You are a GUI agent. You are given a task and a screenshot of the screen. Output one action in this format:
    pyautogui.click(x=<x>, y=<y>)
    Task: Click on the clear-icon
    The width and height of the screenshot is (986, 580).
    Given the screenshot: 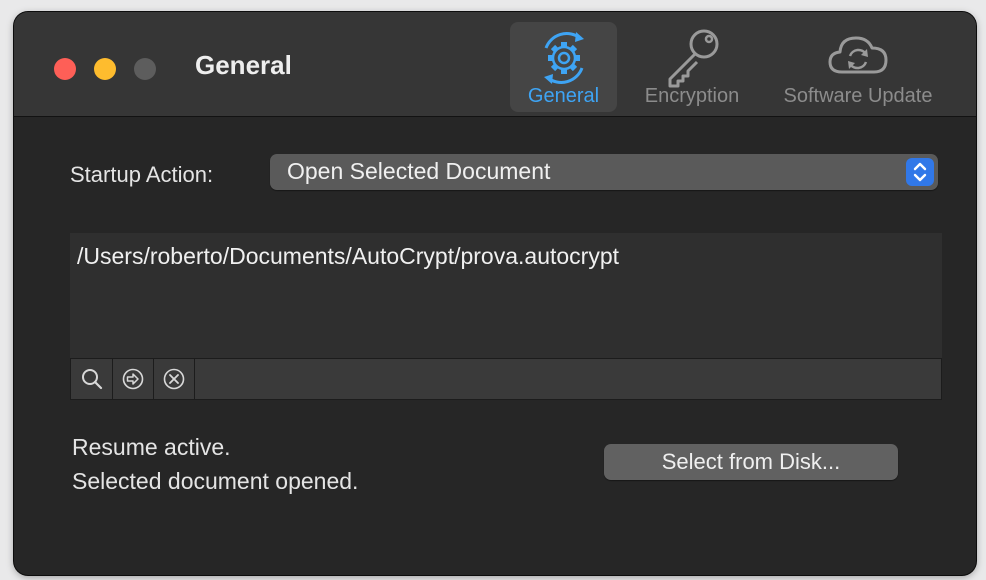 What is the action you would take?
    pyautogui.click(x=174, y=379)
    